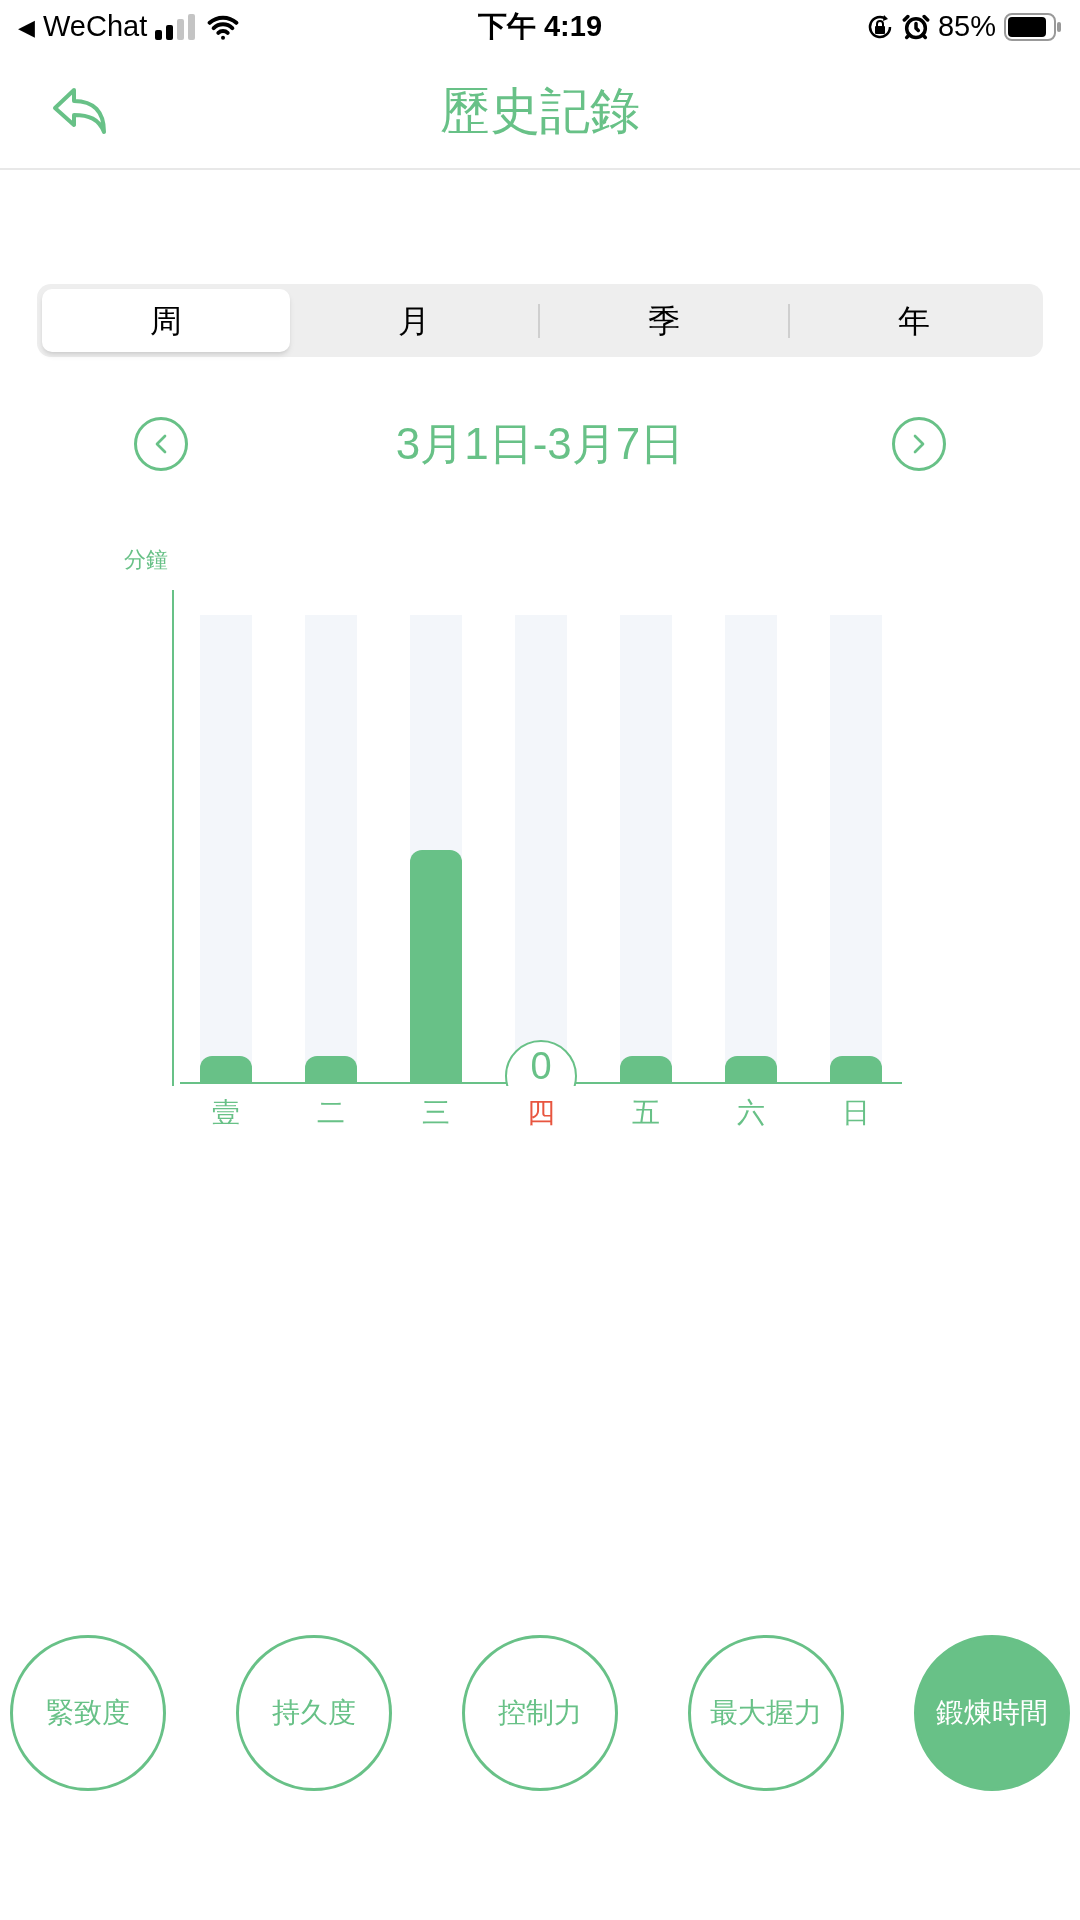 The height and width of the screenshot is (1920, 1080). I want to click on period-tab: 月, so click(414, 320).